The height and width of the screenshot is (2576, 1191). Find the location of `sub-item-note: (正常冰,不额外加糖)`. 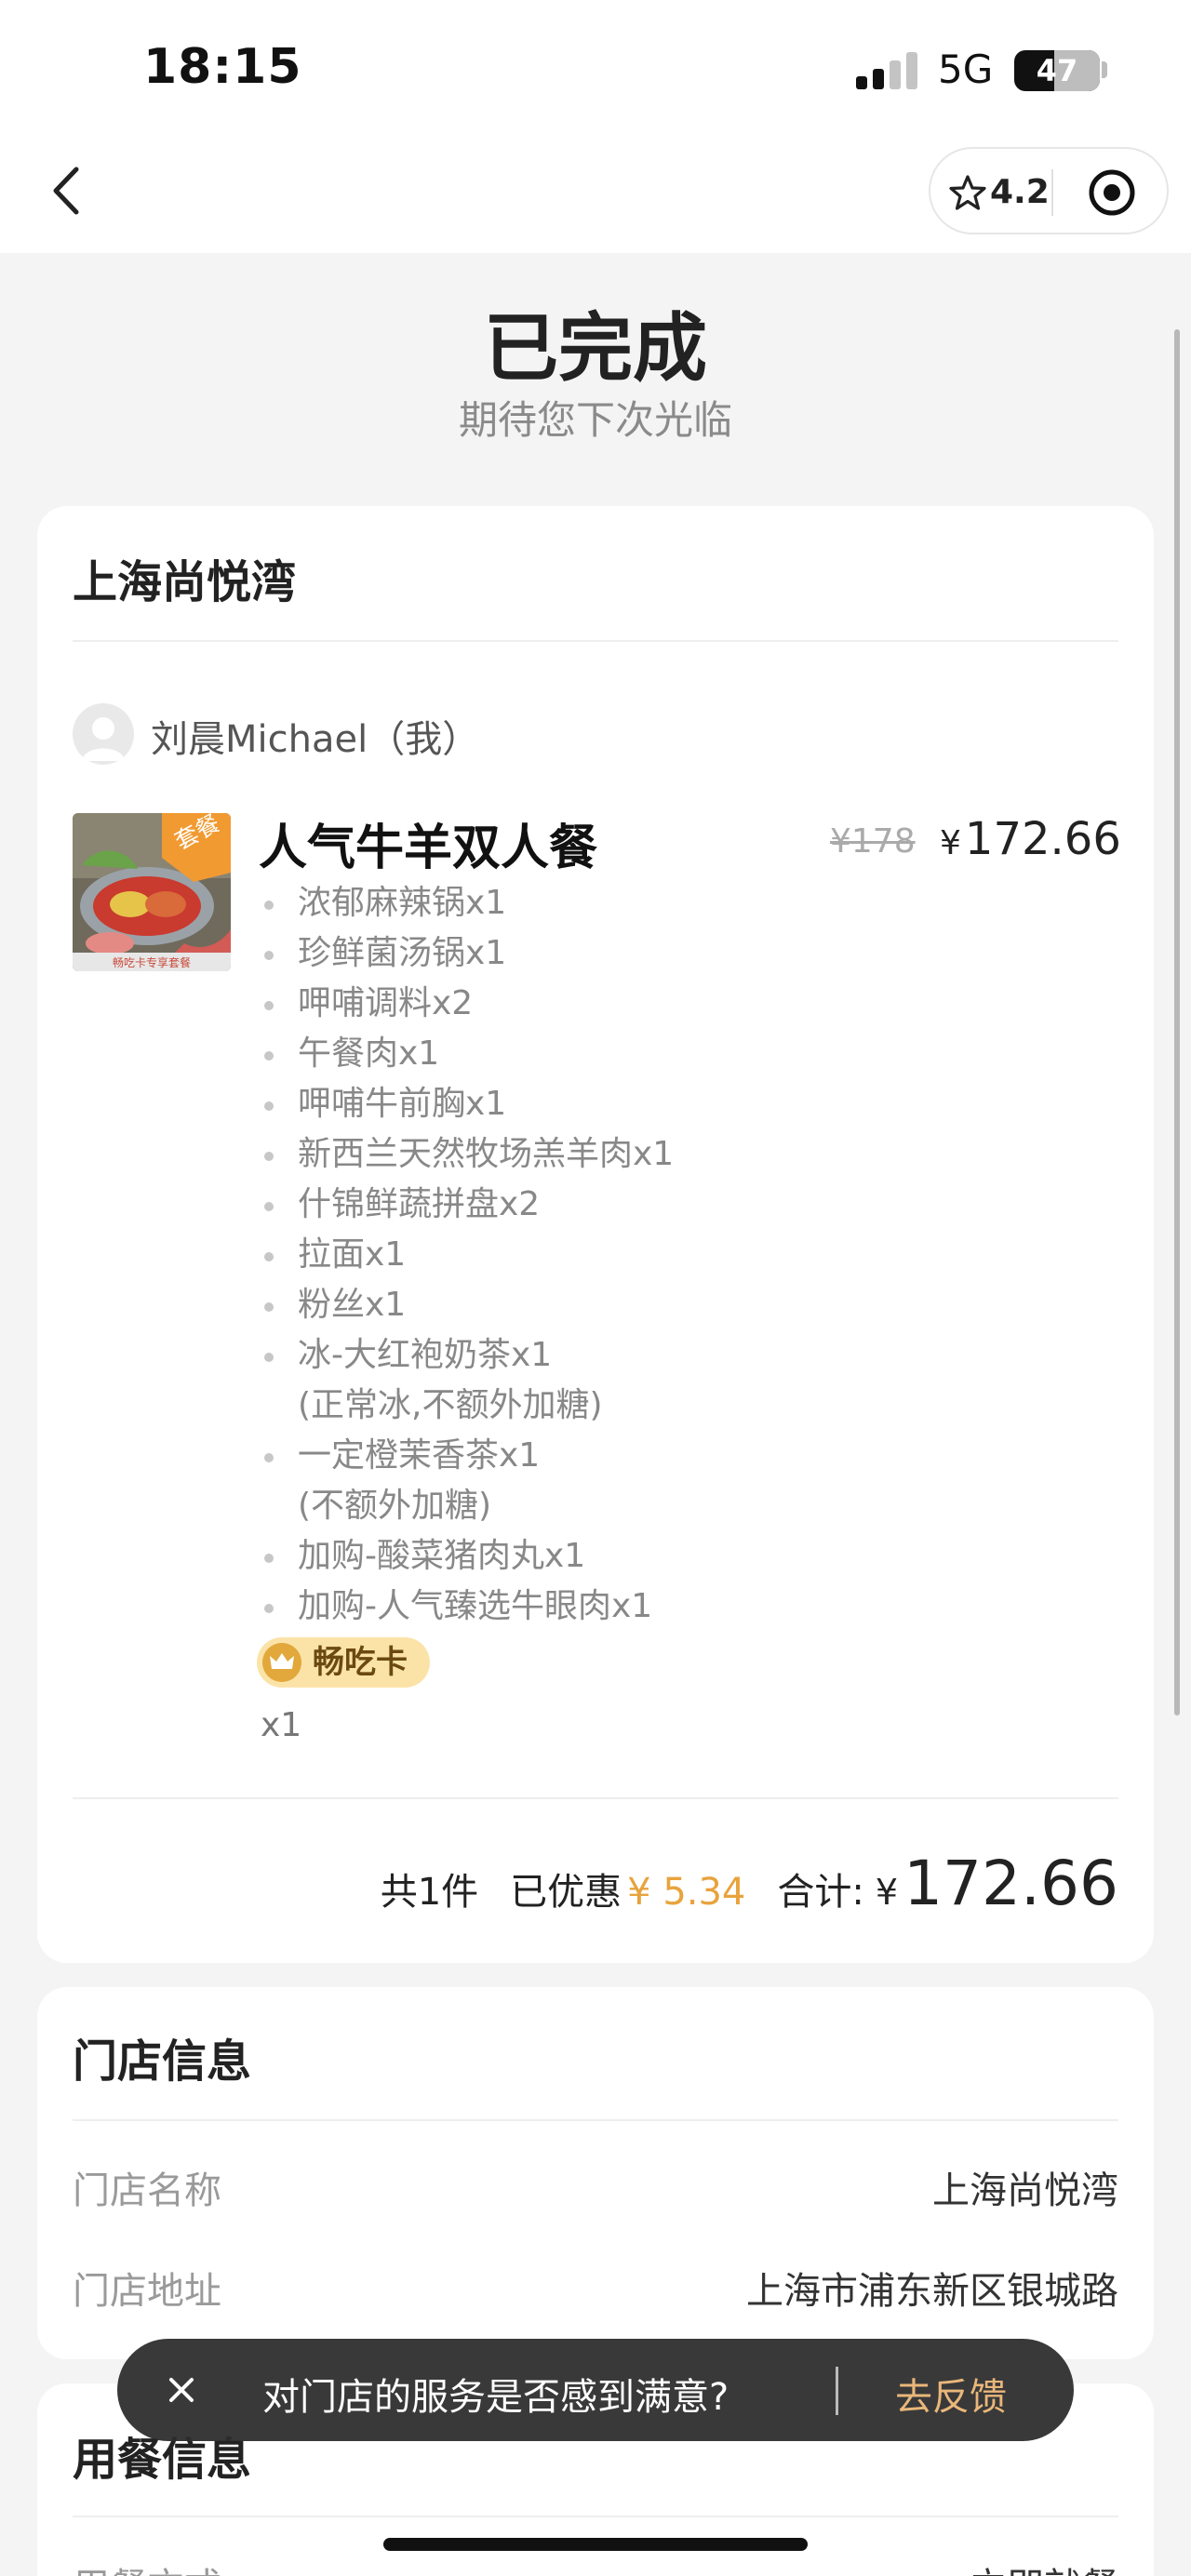

sub-item-note: (正常冰,不额外加糖) is located at coordinates (450, 1405).